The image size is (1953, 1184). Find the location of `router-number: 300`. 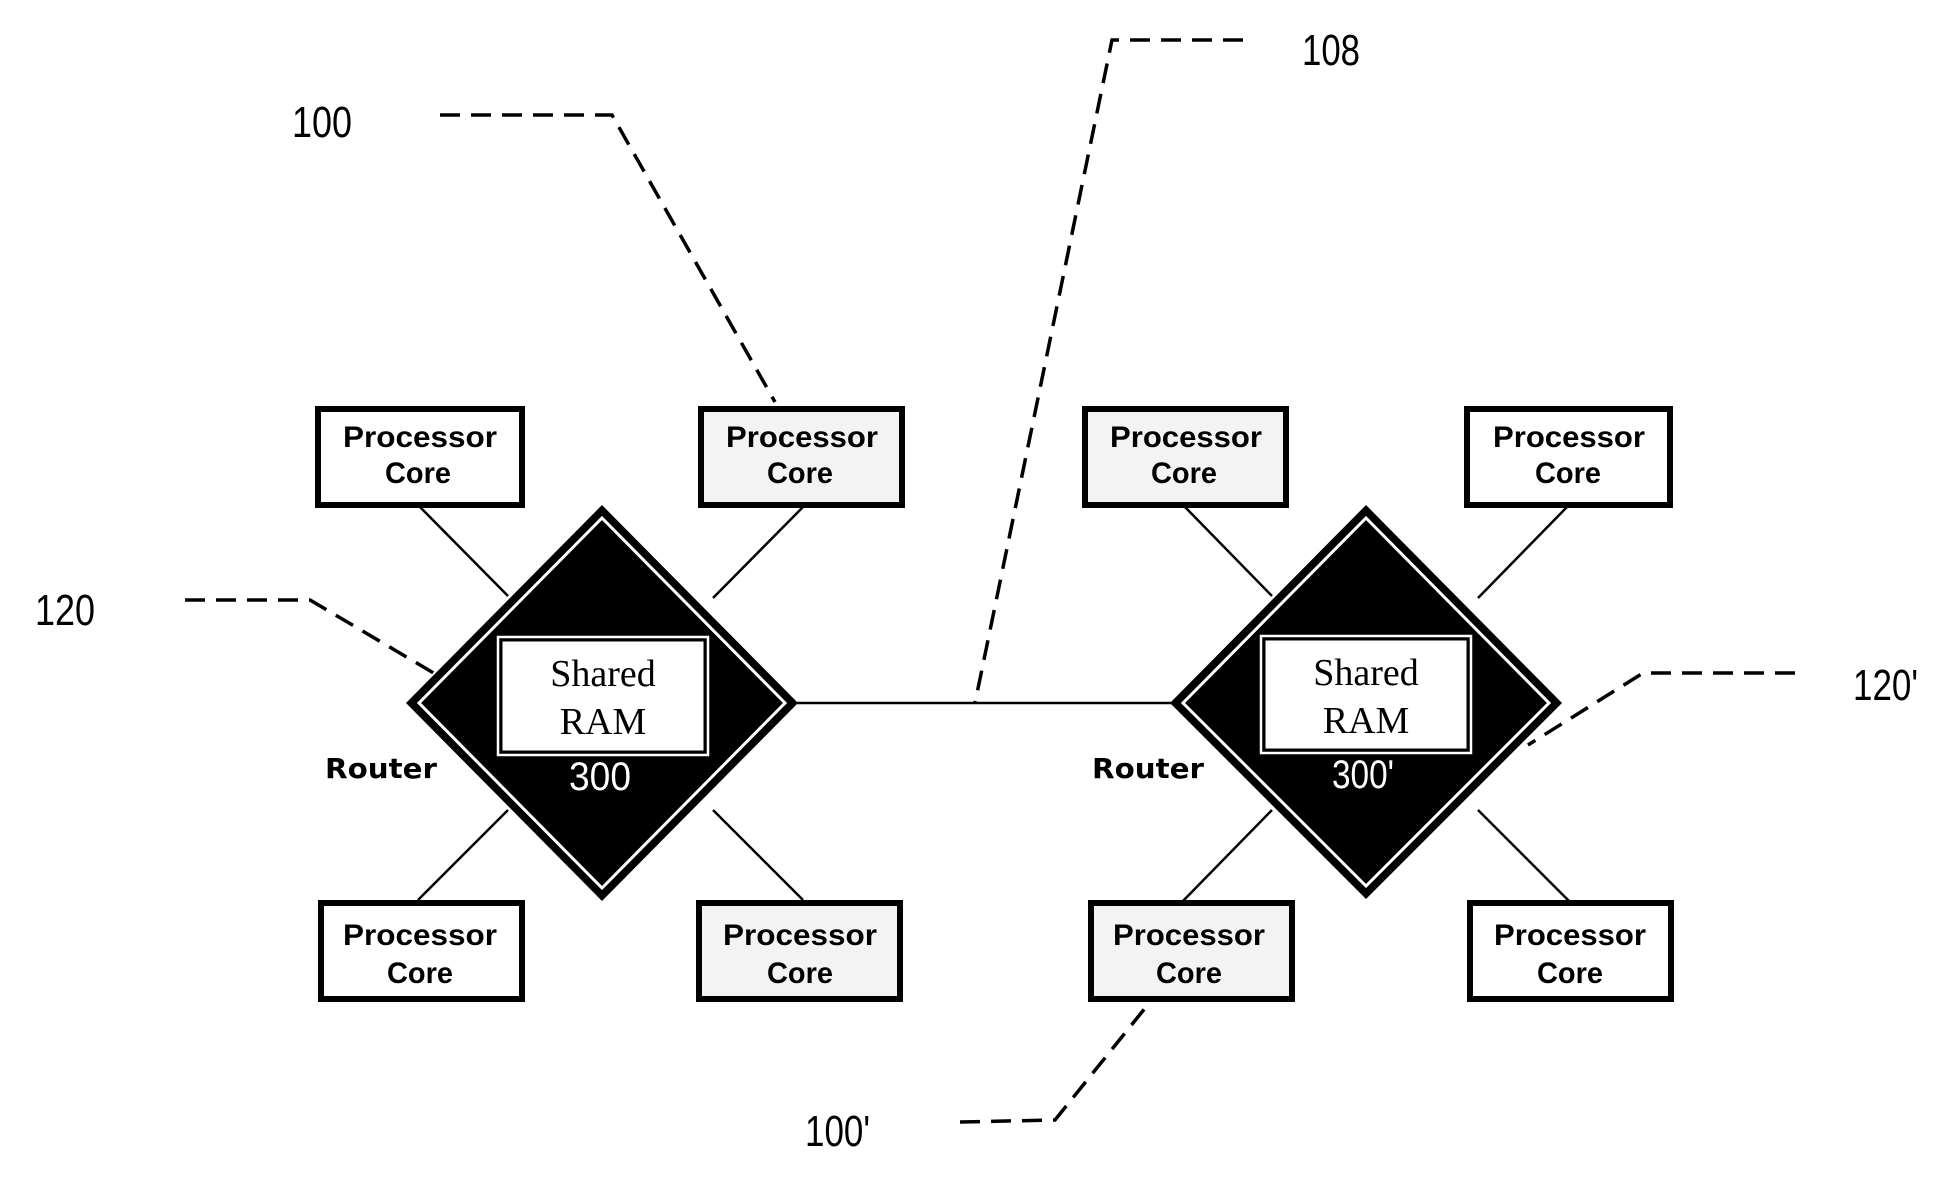

router-number: 300 is located at coordinates (600, 777).